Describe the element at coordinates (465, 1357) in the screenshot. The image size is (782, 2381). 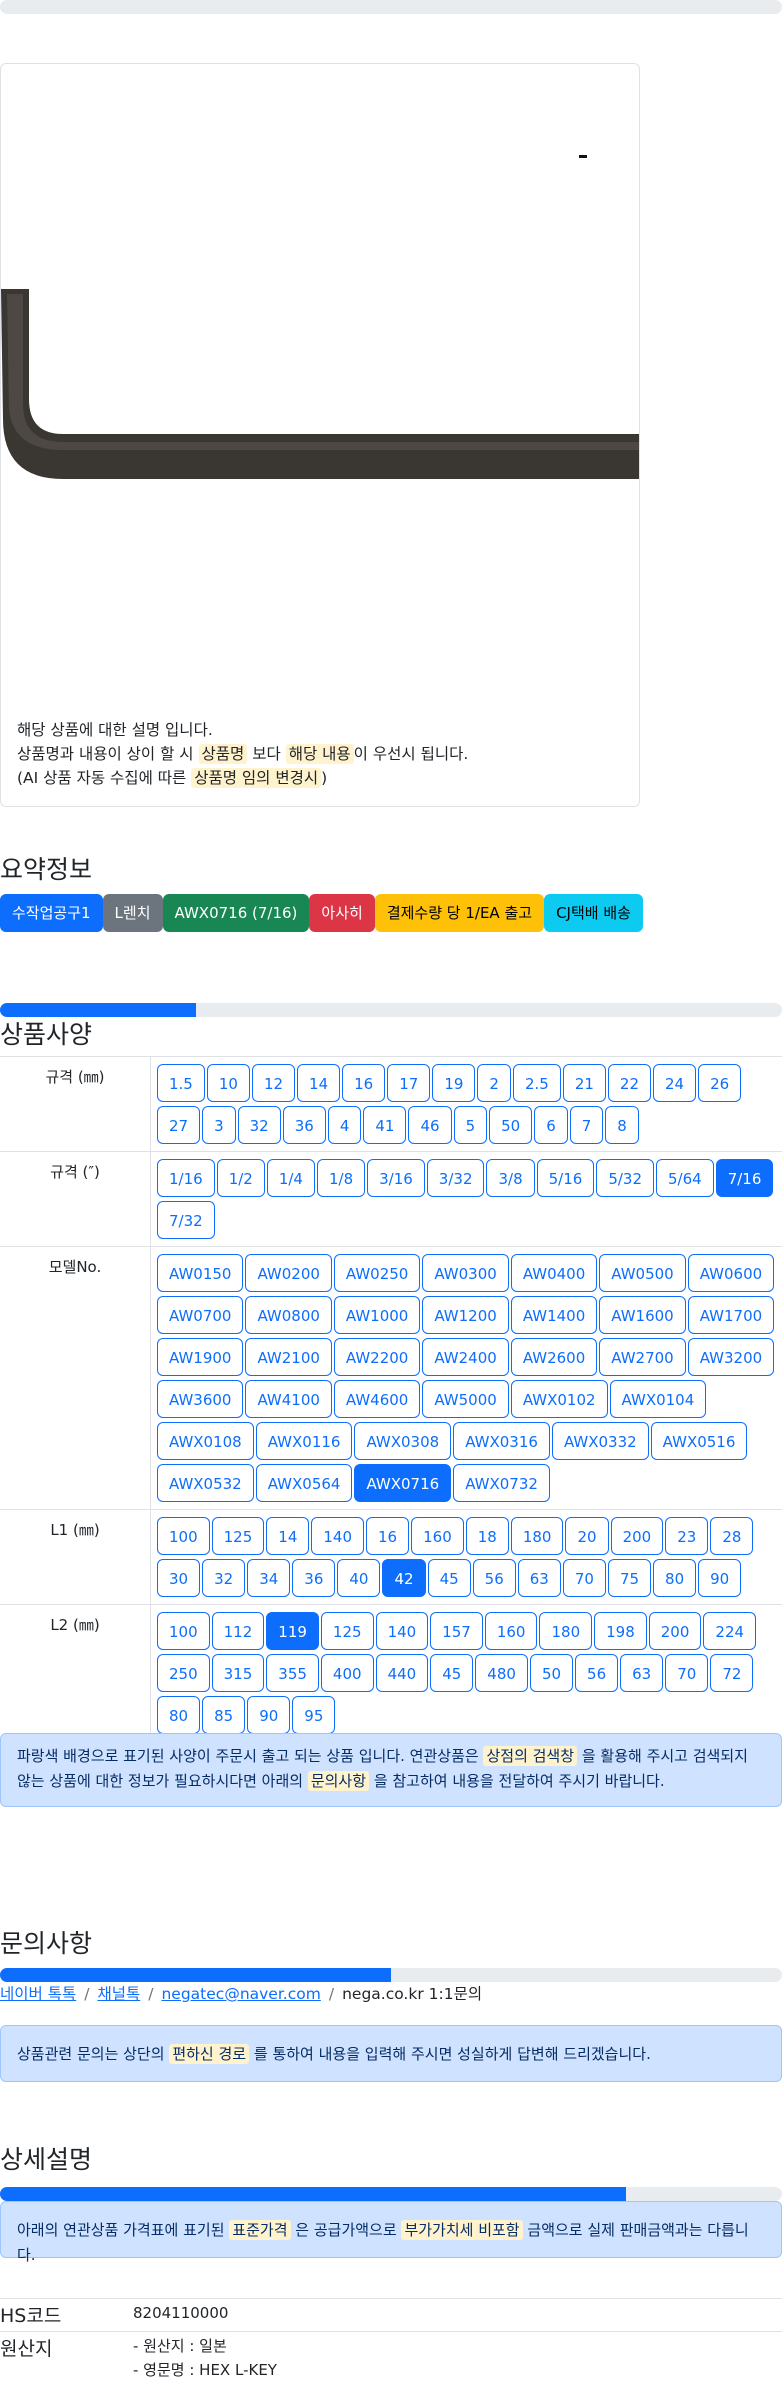
I see `spec-option-button: AW2400` at that location.